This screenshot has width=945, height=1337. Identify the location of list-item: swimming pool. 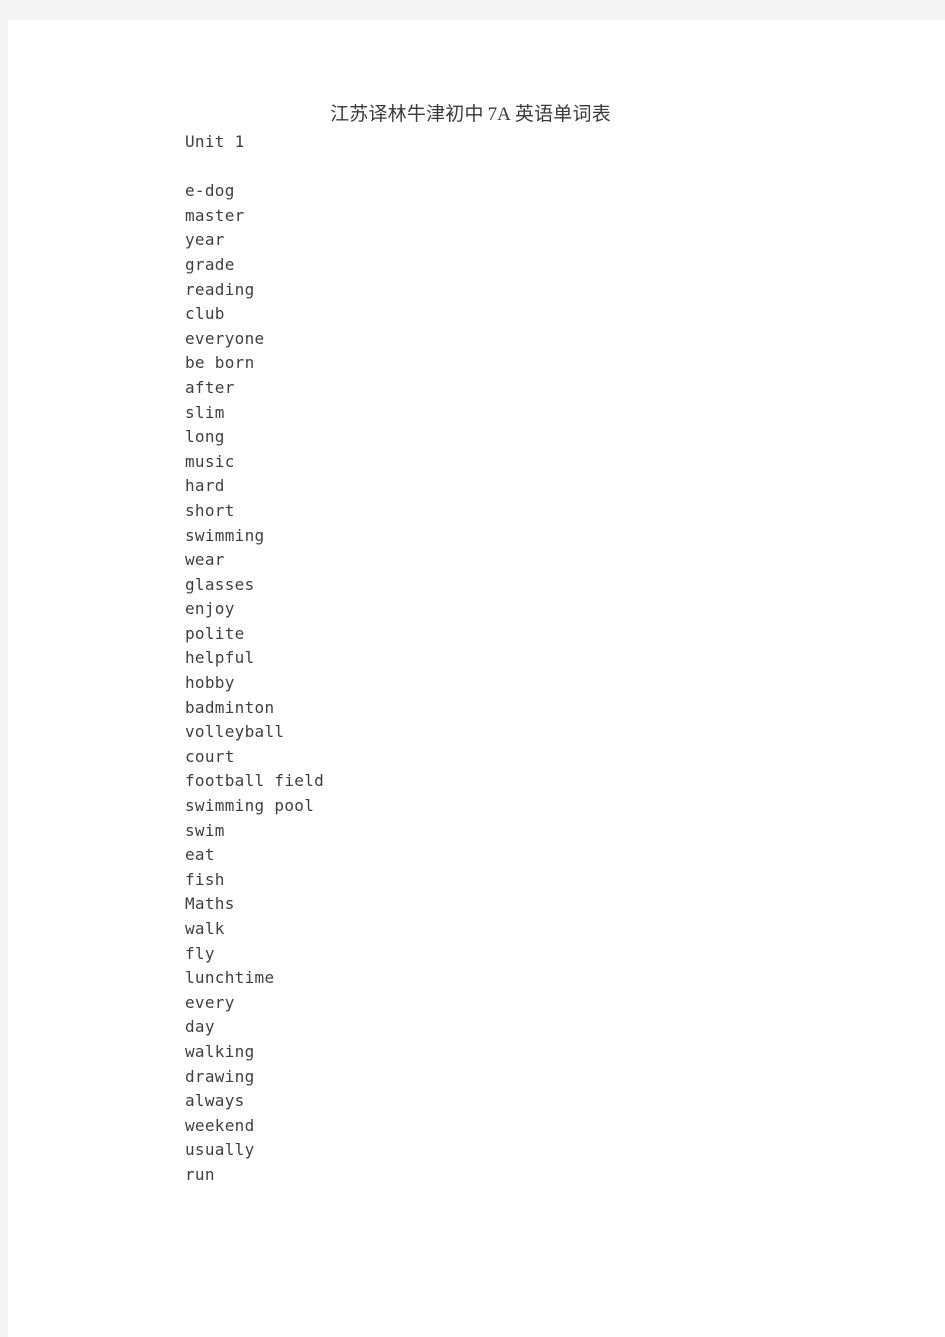
(250, 806).